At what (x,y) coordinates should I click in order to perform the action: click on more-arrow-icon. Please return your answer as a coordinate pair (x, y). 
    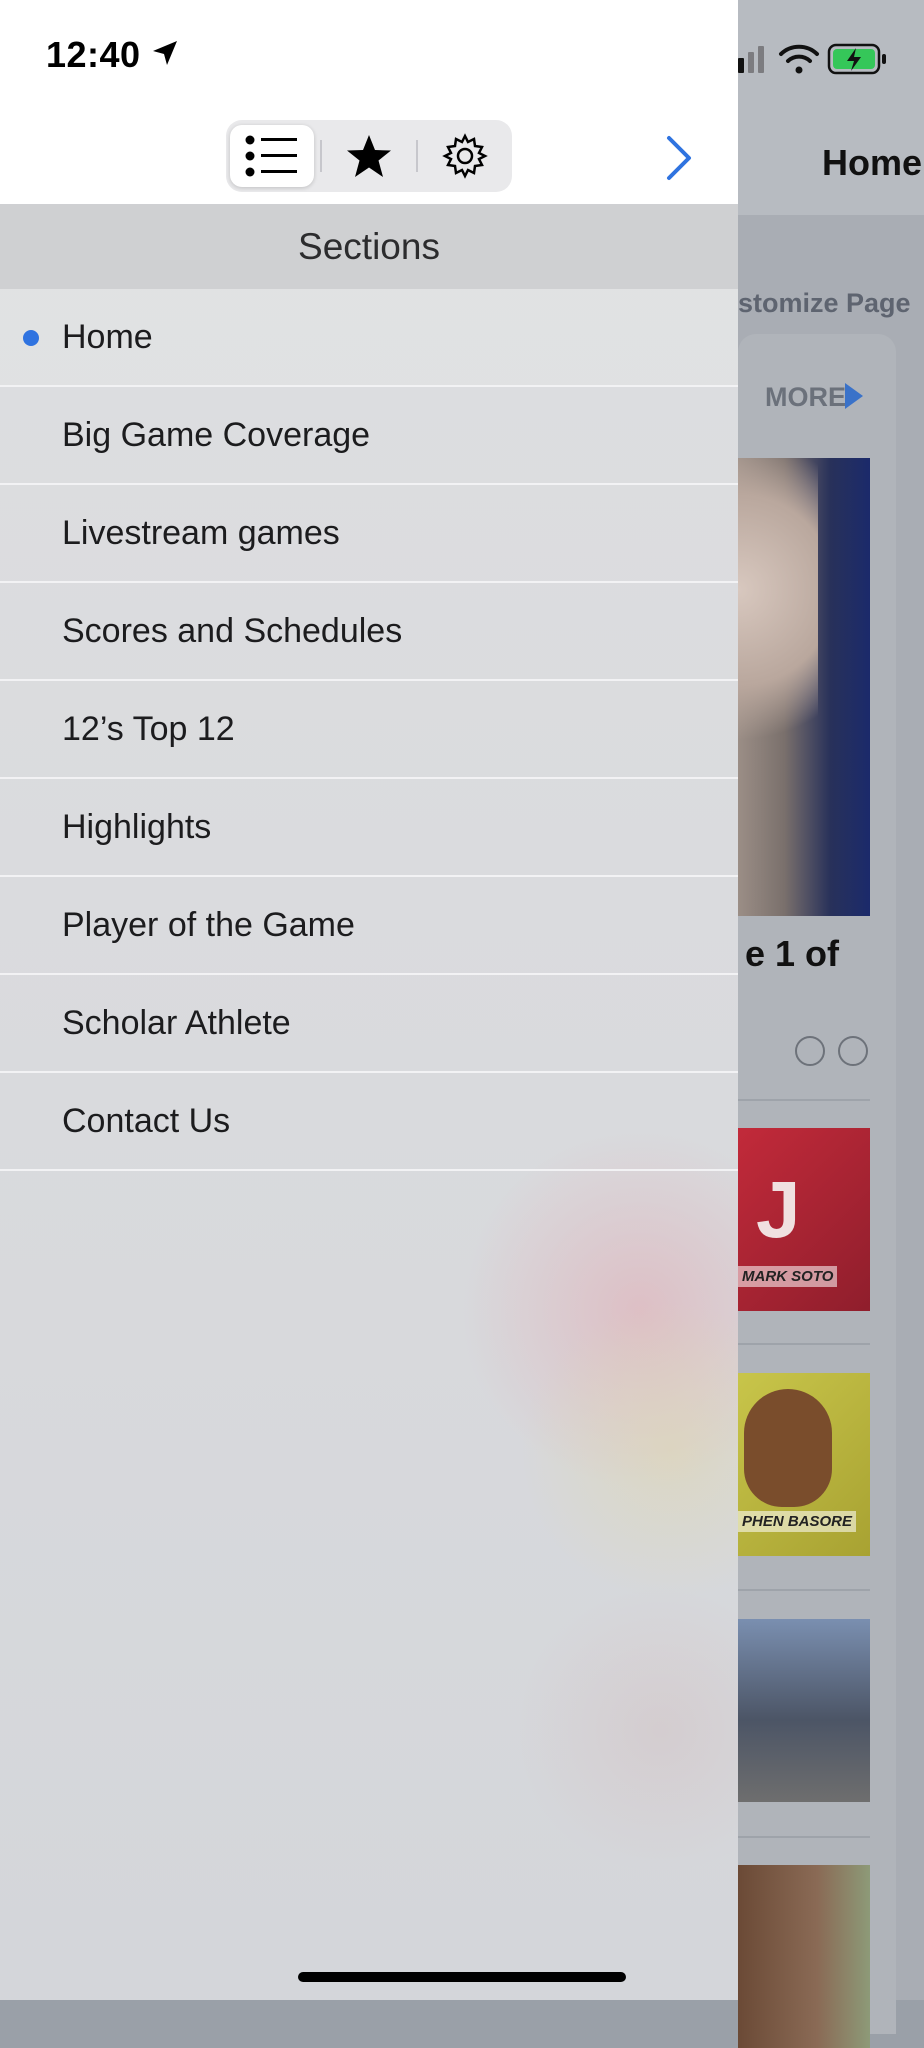
    Looking at the image, I should click on (854, 396).